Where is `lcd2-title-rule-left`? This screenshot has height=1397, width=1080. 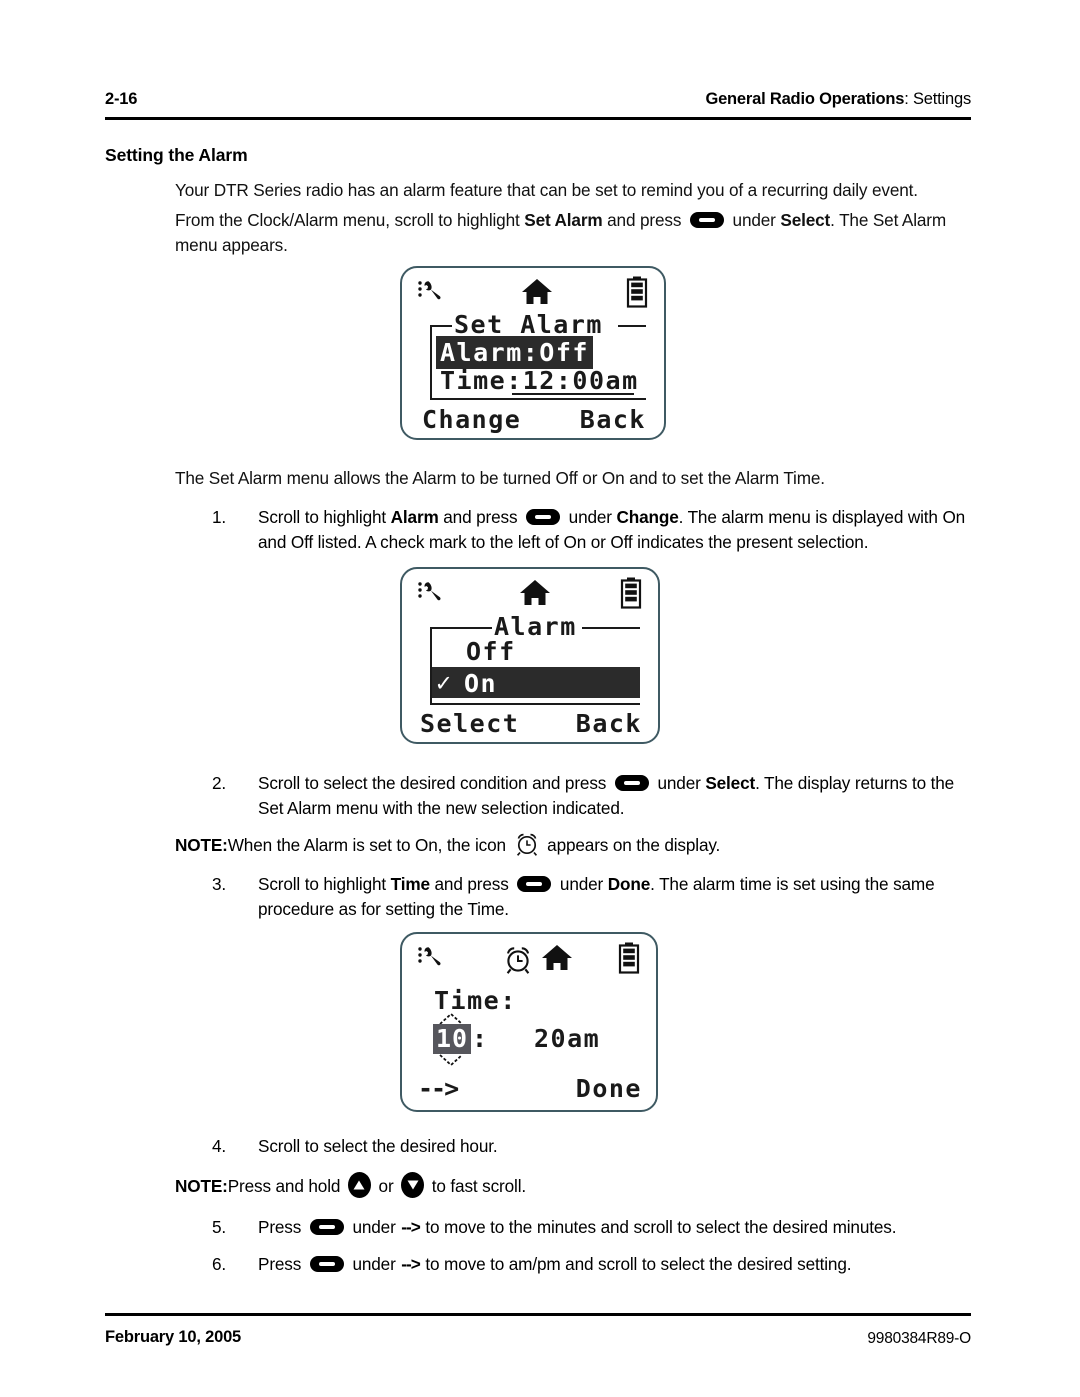 lcd2-title-rule-left is located at coordinates (461, 628).